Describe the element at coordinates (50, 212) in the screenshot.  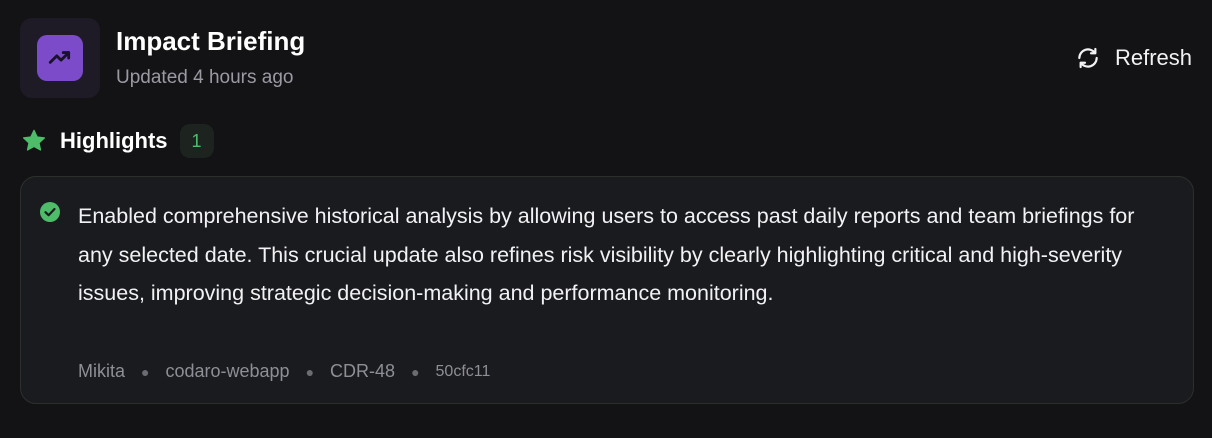
I see `check-circle-icon` at that location.